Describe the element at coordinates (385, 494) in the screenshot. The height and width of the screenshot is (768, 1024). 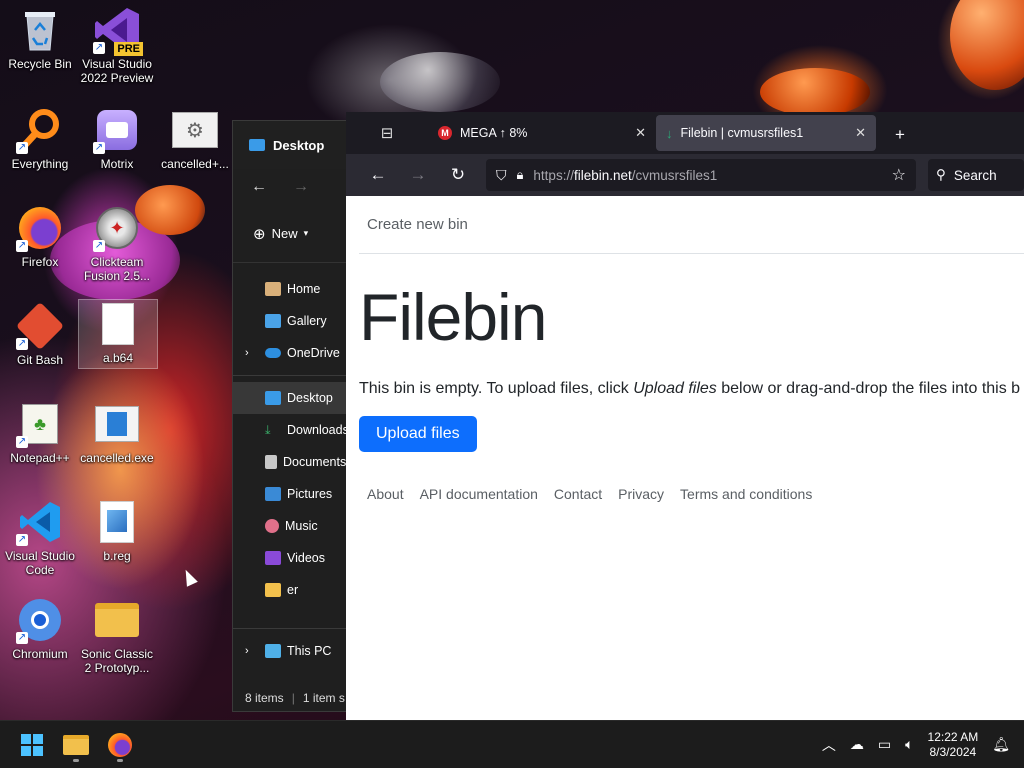
I see `footer-link-about: About` at that location.